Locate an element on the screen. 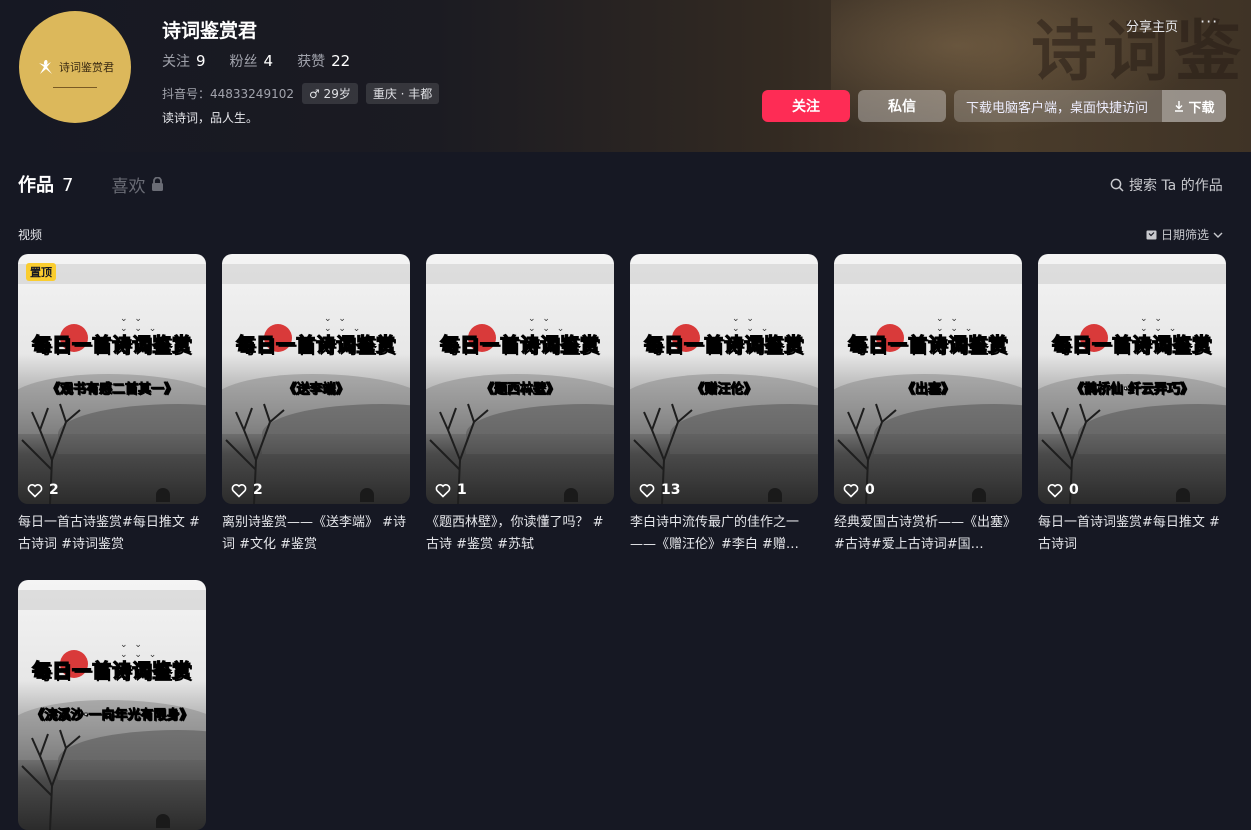 The height and width of the screenshot is (830, 1251). more-options-icon: ··· is located at coordinates (1209, 21).